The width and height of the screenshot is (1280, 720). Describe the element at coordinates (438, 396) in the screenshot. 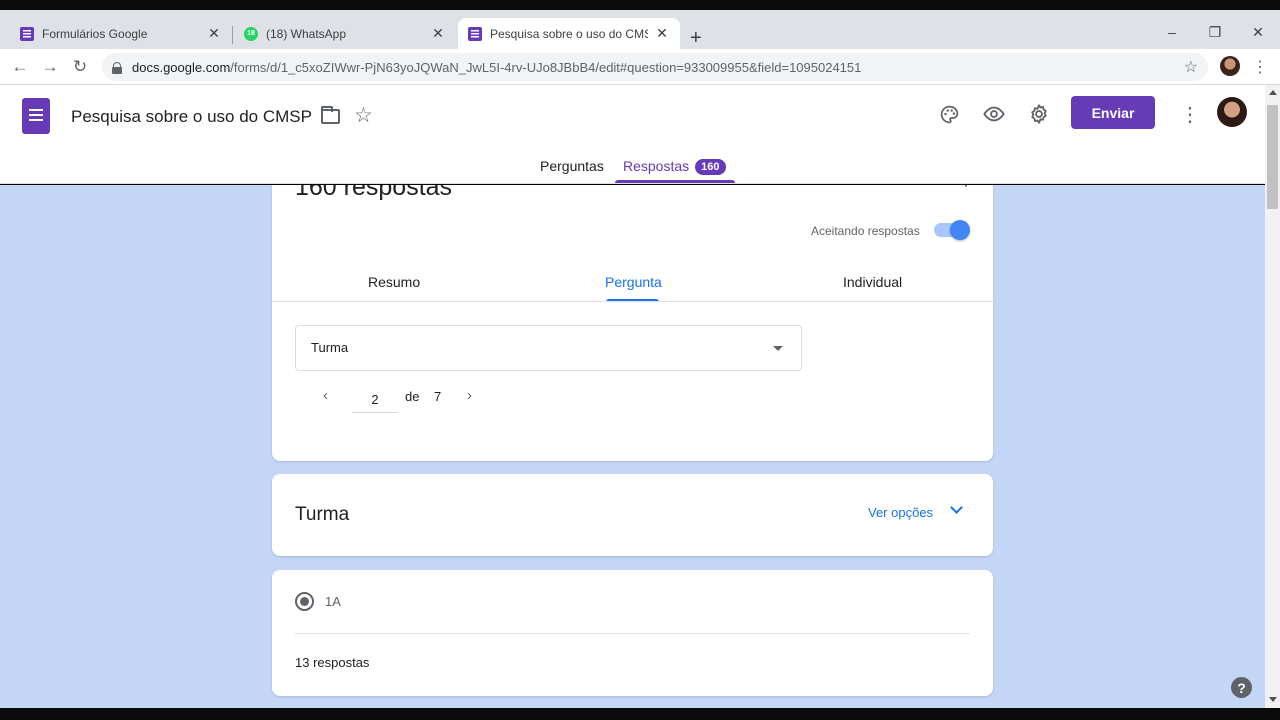

I see `pager-total: 7` at that location.